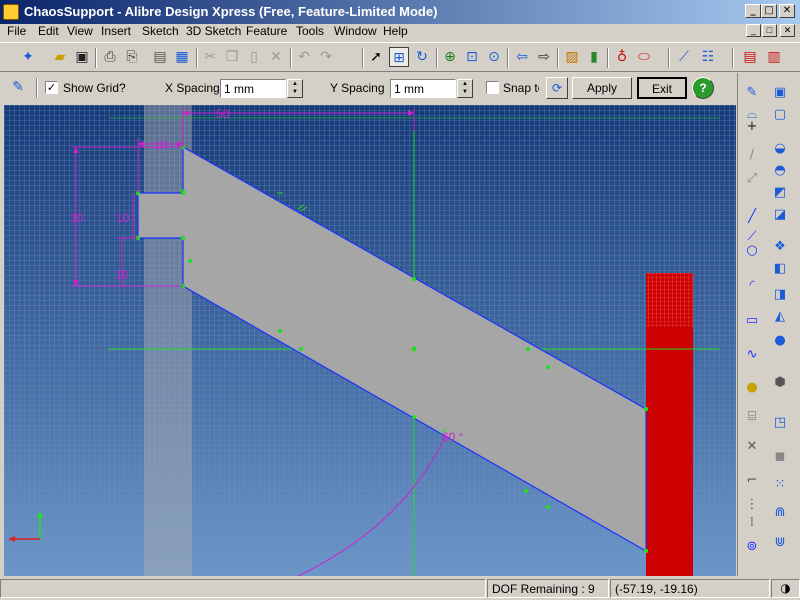 Image resolution: width=800 pixels, height=600 pixels. Describe the element at coordinates (48, 31) in the screenshot. I see `menu-edit: Edit` at that location.